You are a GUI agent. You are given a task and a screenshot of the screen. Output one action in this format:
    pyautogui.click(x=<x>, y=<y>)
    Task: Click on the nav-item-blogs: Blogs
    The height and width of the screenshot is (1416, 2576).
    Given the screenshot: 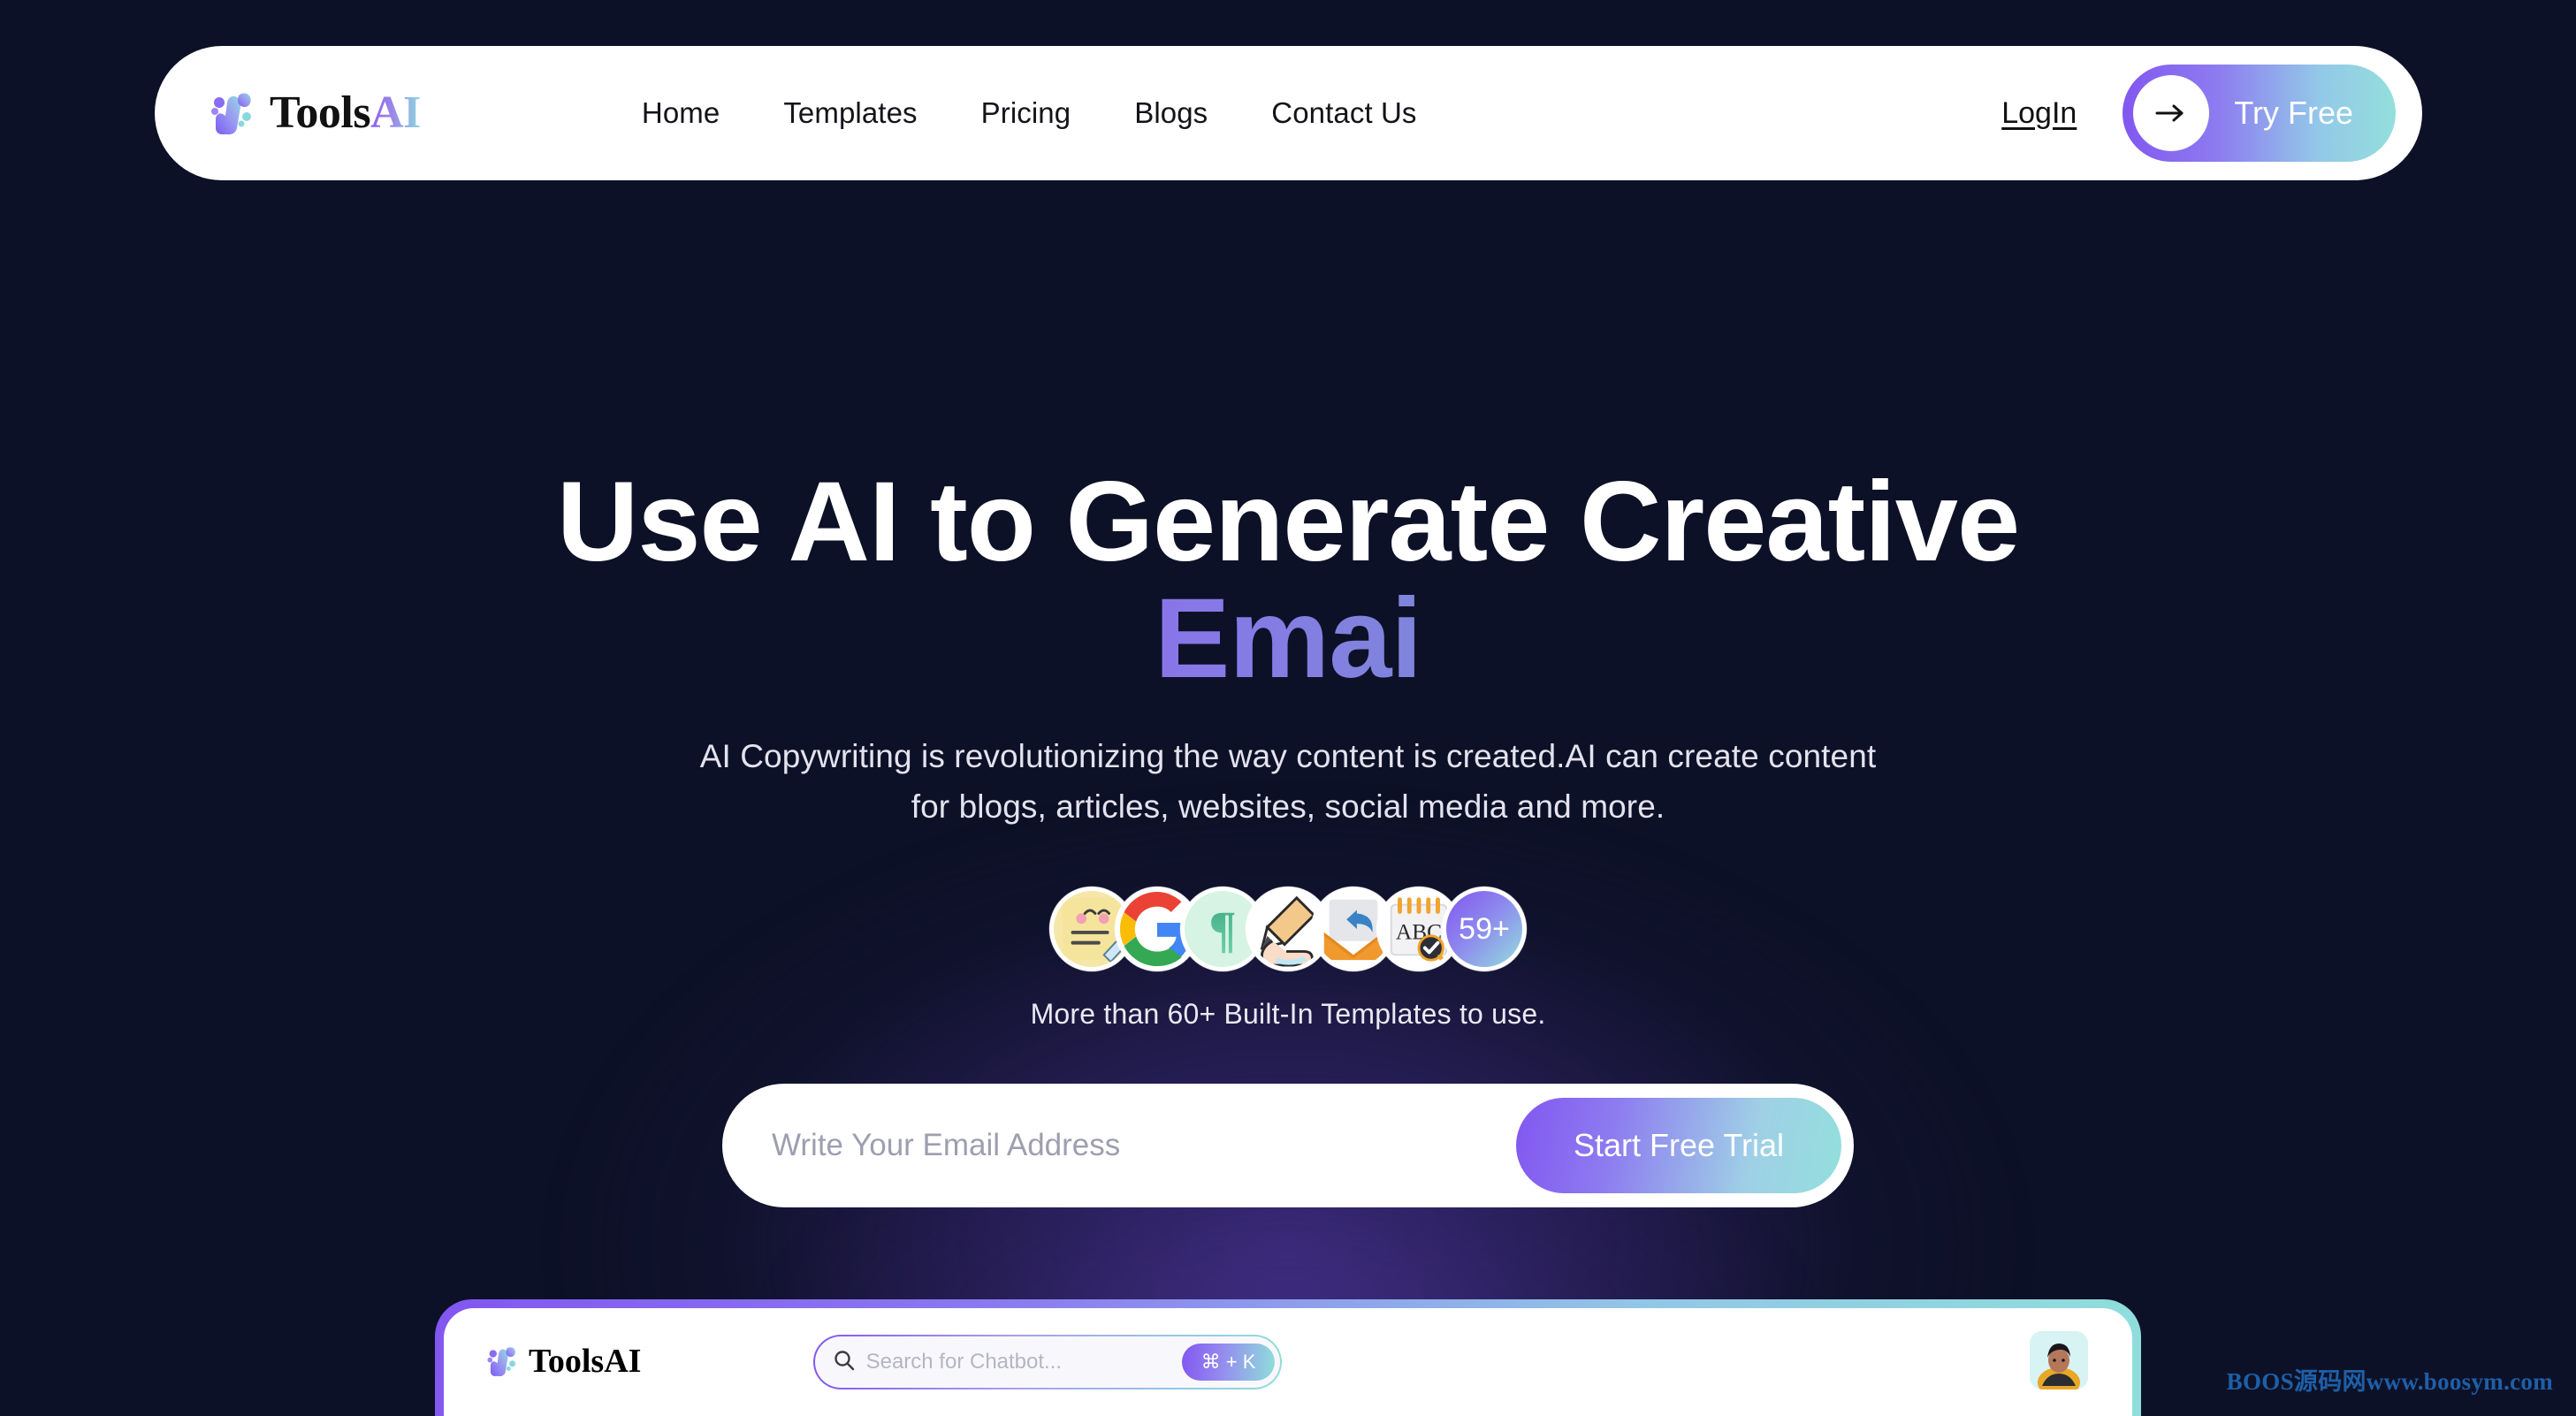 What is the action you would take?
    pyautogui.click(x=1171, y=113)
    